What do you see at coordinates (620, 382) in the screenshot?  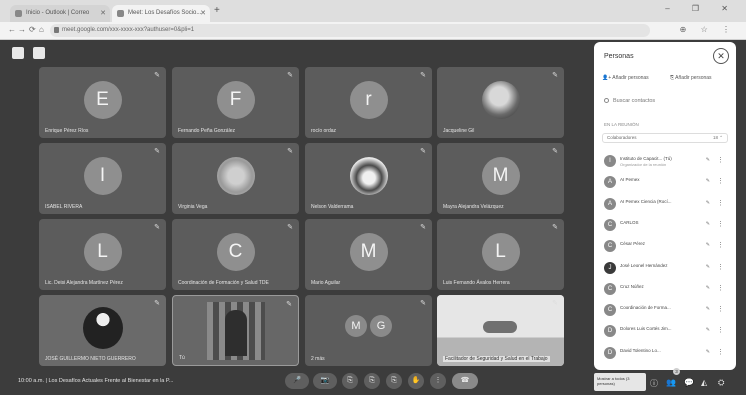 I see `tooltip: Mostrar a todos (3 personas)` at bounding box center [620, 382].